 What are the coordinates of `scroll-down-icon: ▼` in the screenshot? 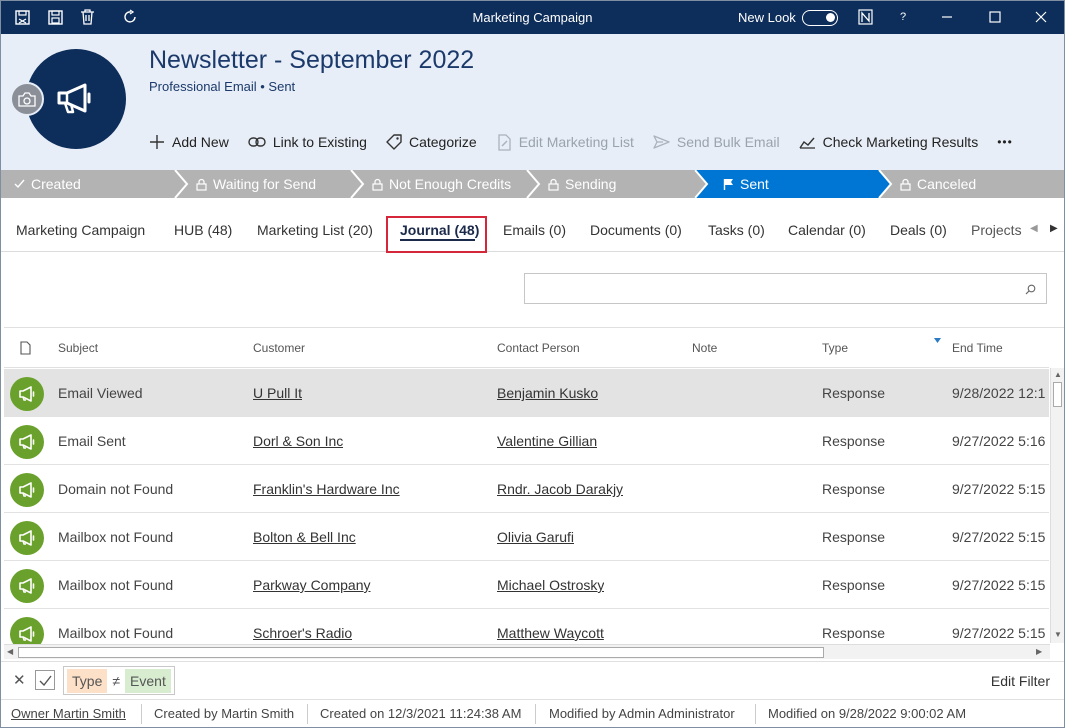 It's located at (1058, 634).